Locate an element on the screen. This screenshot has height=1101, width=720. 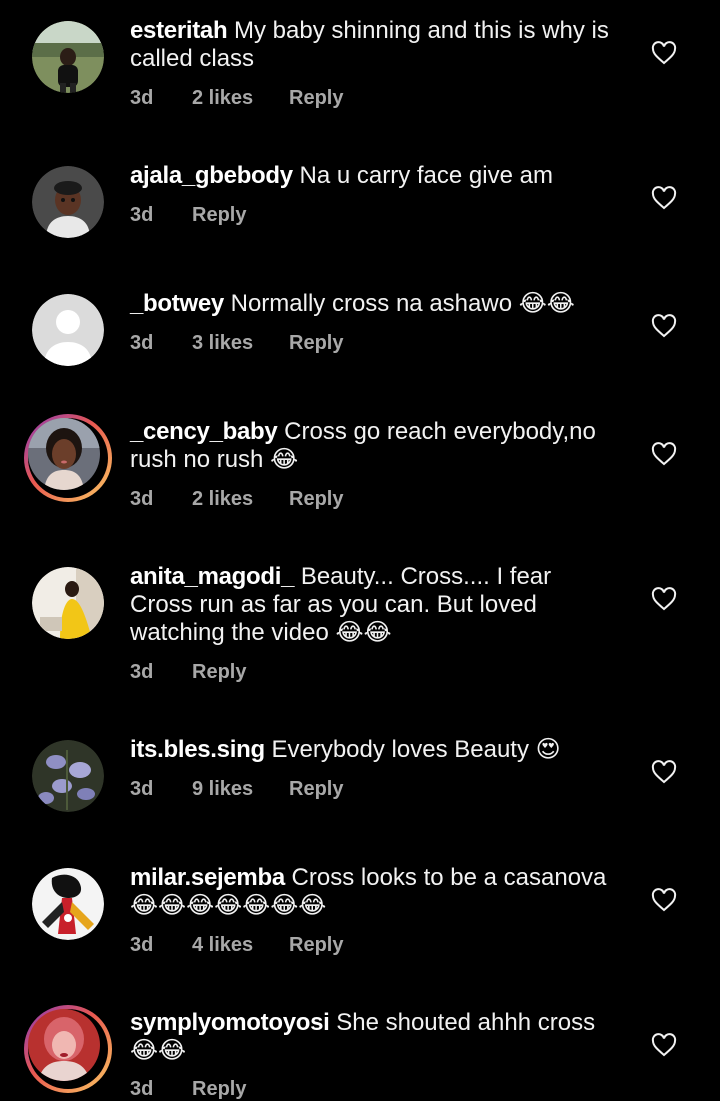
comment-meta: 3d 9 likes Reply is located at coordinates (236, 789).